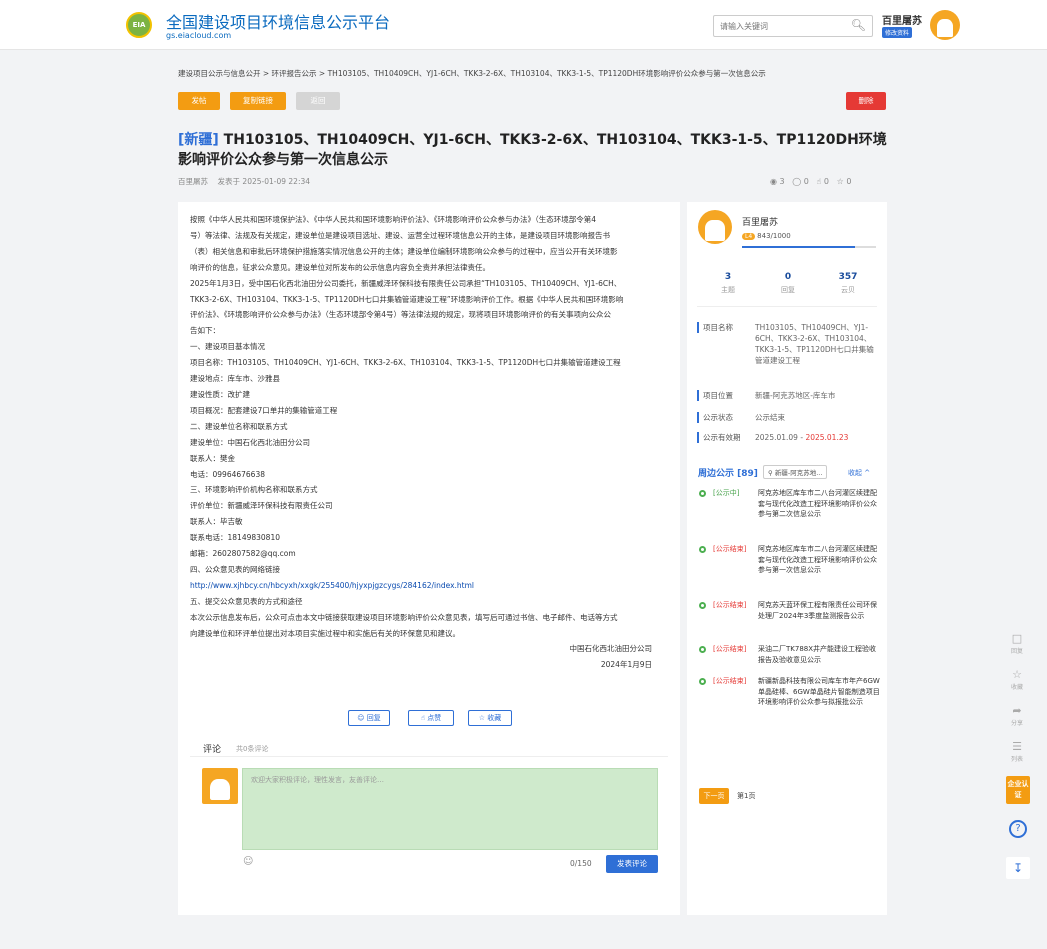 The height and width of the screenshot is (949, 1047). I want to click on site-name: 全国建设项目环境信息公示平台, so click(278, 21).